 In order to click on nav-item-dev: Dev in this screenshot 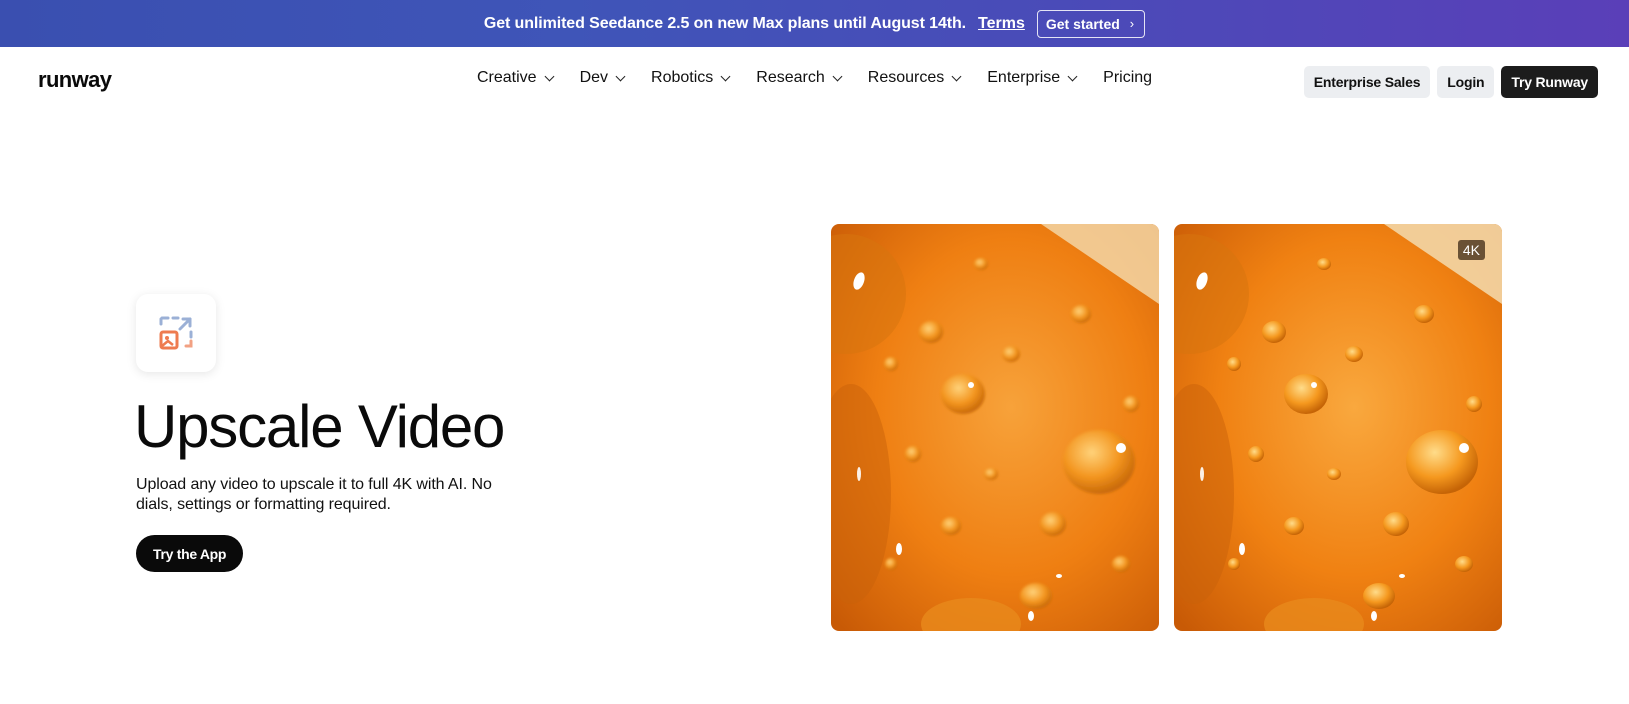, I will do `click(602, 78)`.